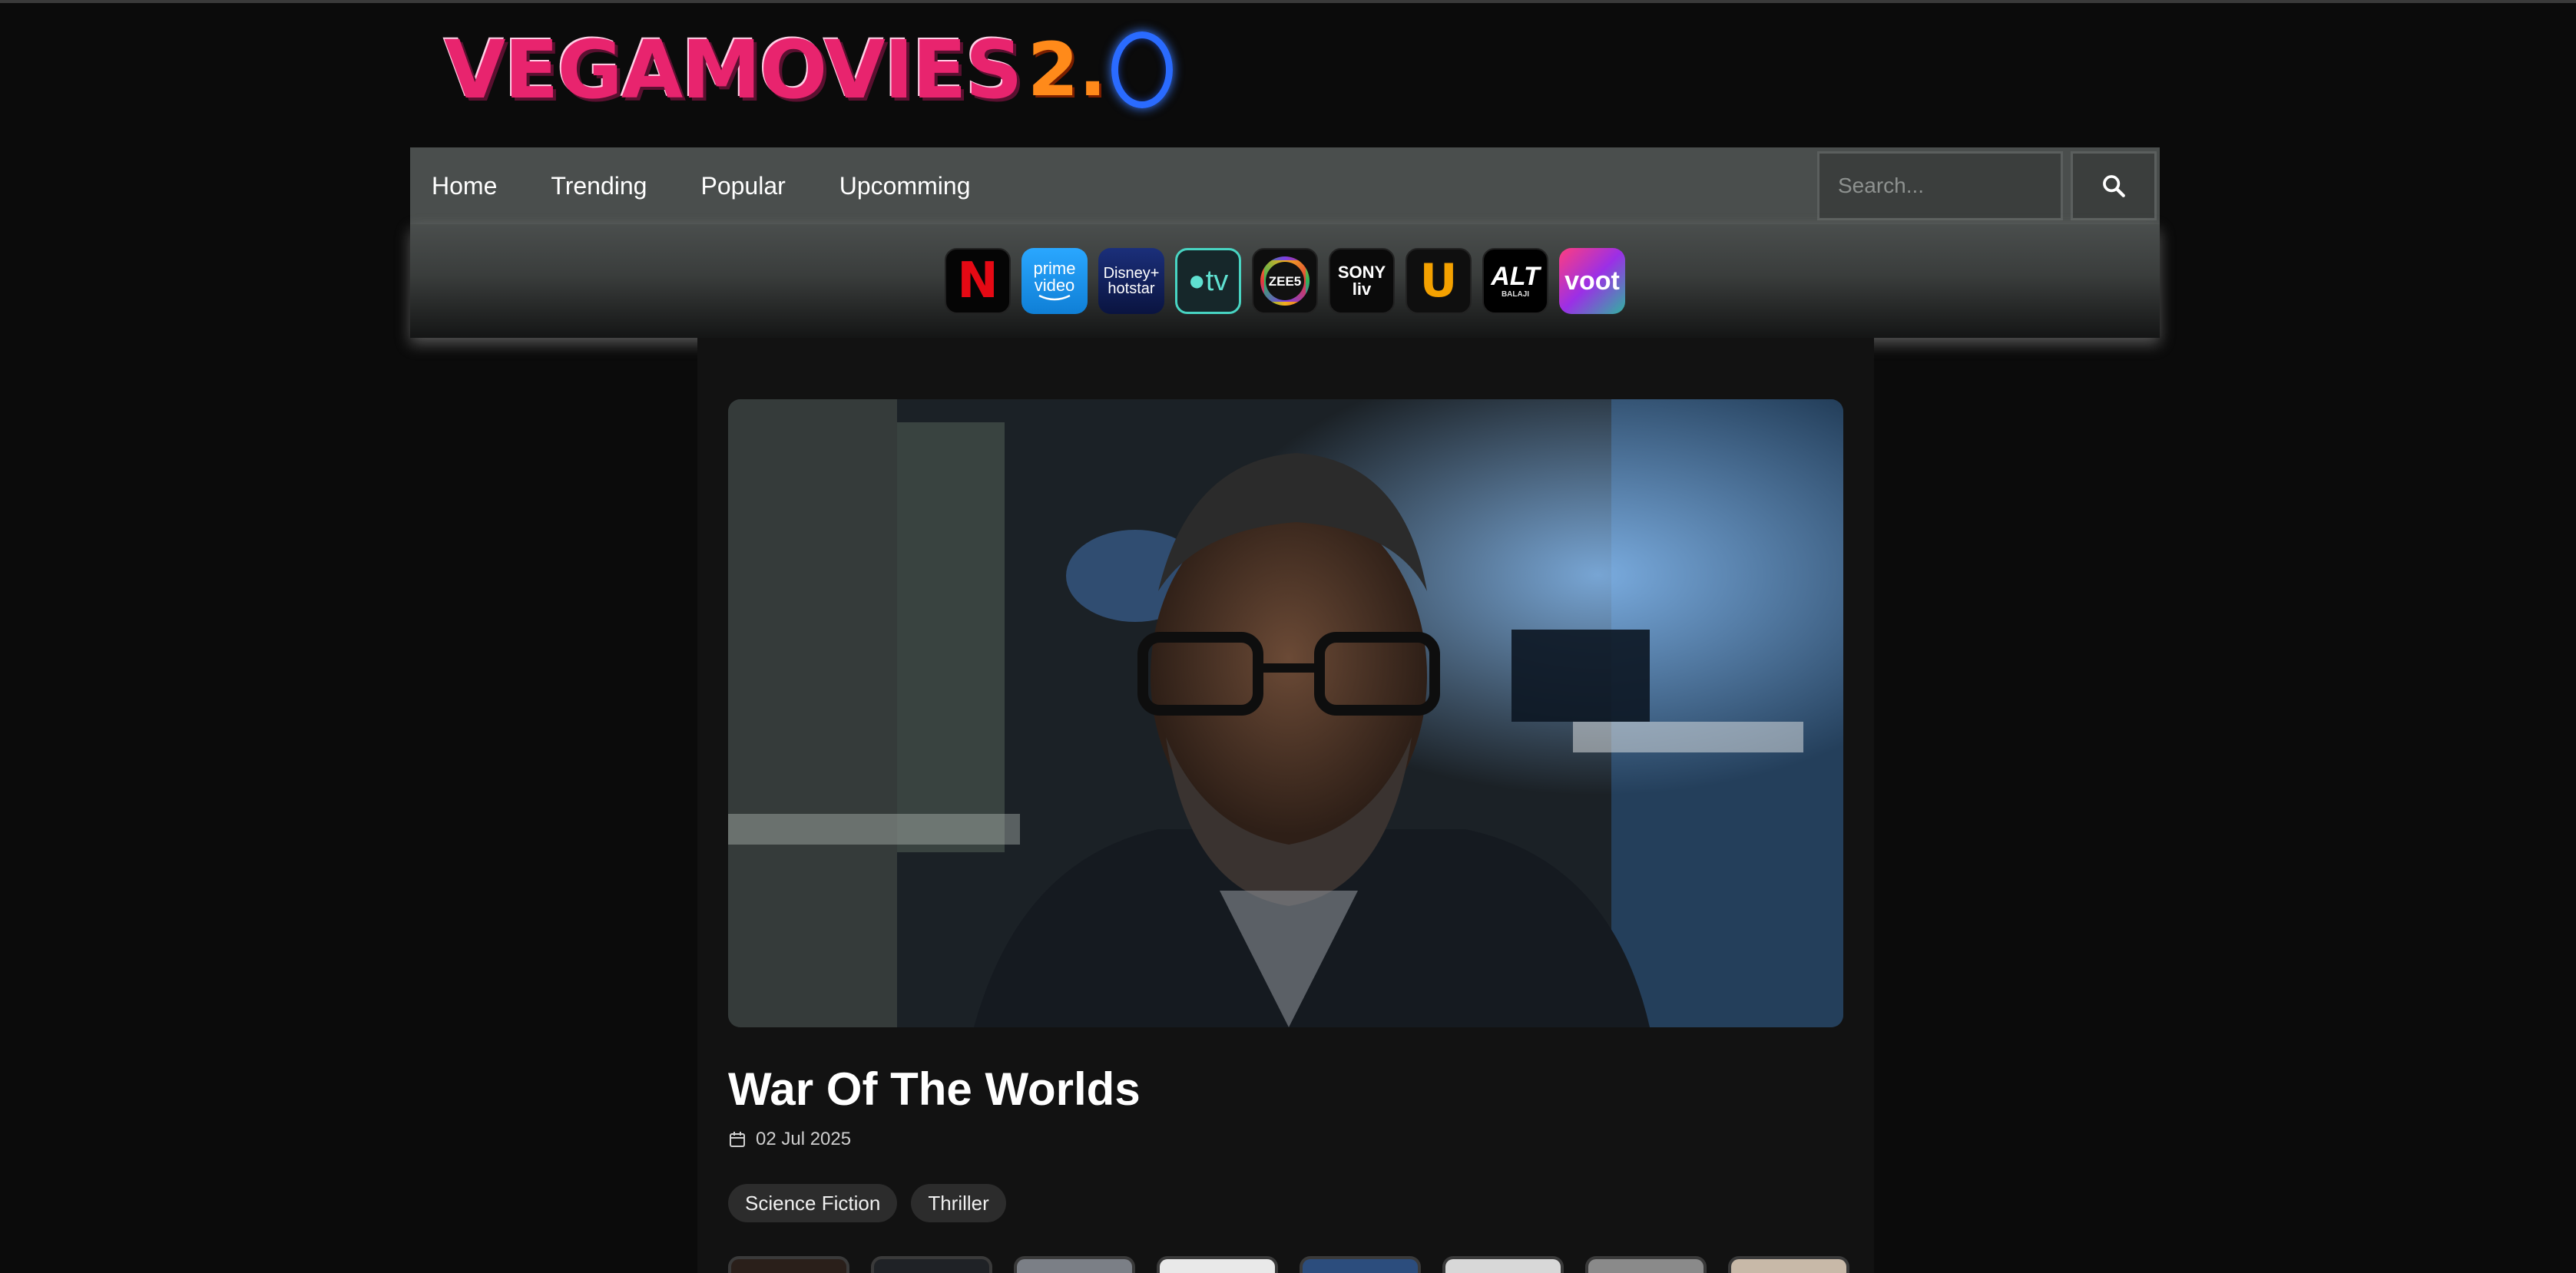 The image size is (2576, 1273). I want to click on platform-prime-video: prime video, so click(1054, 281).